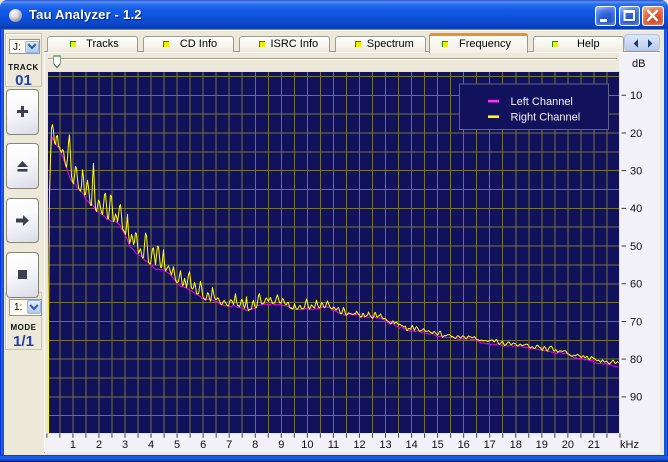  What do you see at coordinates (636, 247) in the screenshot?
I see `svg-text: 50` at bounding box center [636, 247].